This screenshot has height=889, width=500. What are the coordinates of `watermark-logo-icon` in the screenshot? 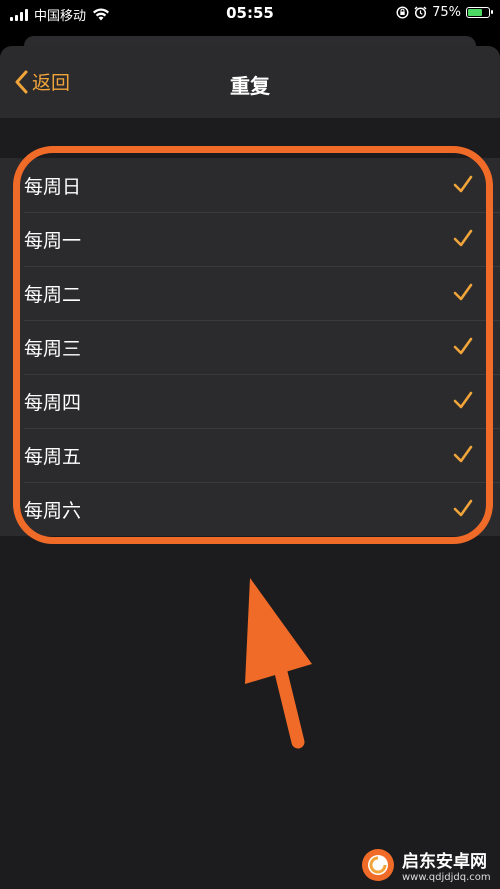 It's located at (378, 864).